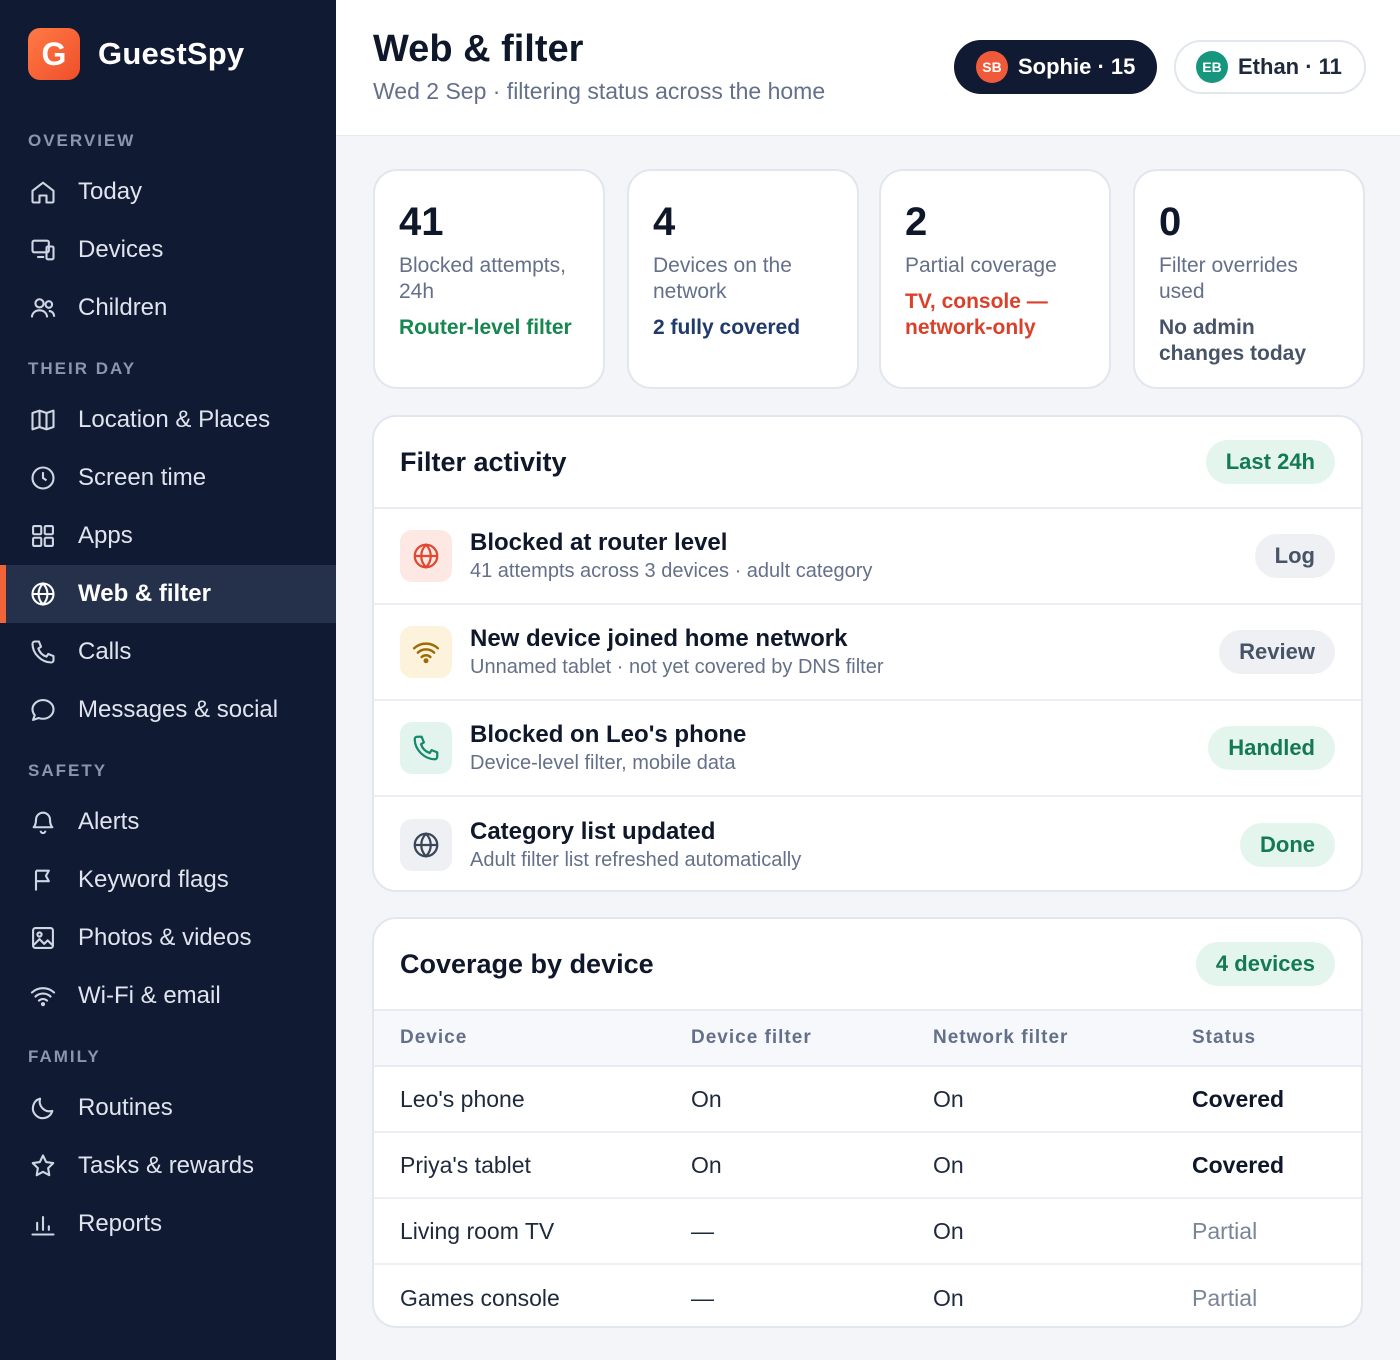 The image size is (1400, 1360). What do you see at coordinates (43, 250) in the screenshot?
I see `devices-icon` at bounding box center [43, 250].